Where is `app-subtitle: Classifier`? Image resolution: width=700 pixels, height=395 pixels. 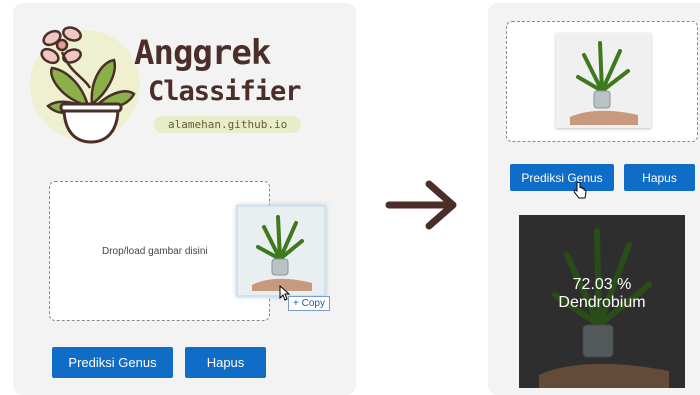
app-subtitle: Classifier is located at coordinates (225, 91).